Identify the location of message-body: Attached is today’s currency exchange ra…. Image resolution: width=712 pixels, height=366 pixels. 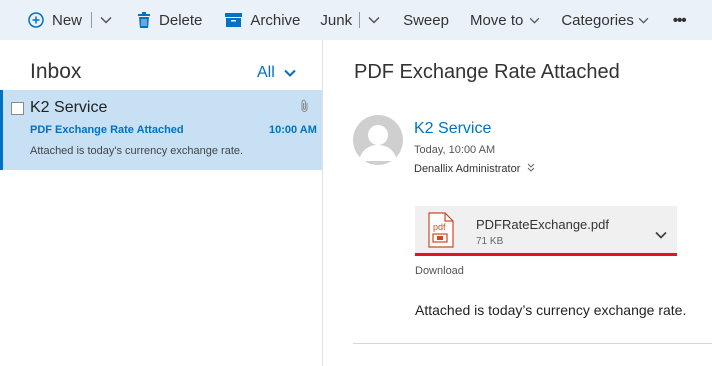
(551, 310).